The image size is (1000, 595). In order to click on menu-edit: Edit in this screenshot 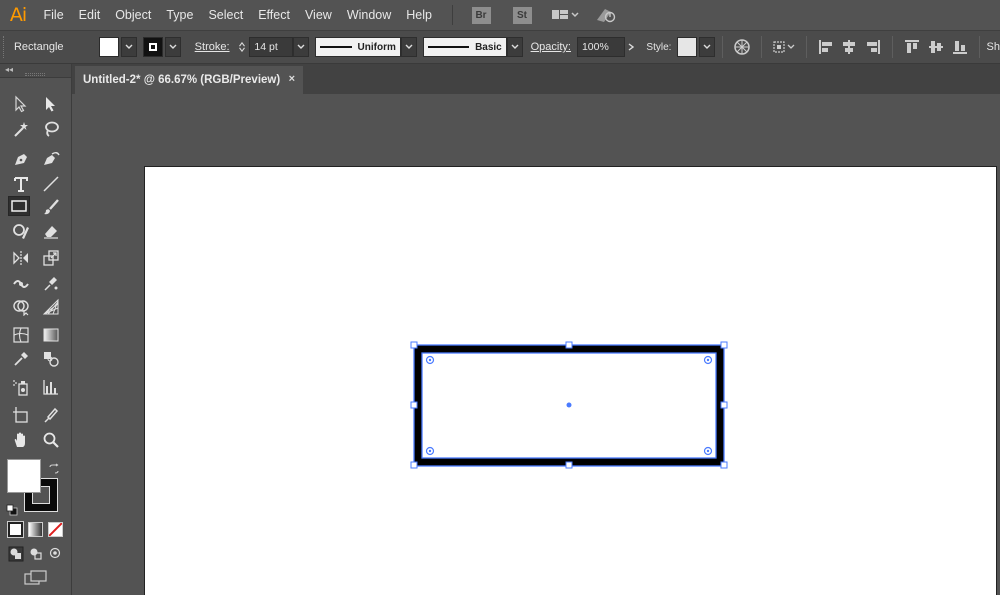, I will do `click(89, 15)`.